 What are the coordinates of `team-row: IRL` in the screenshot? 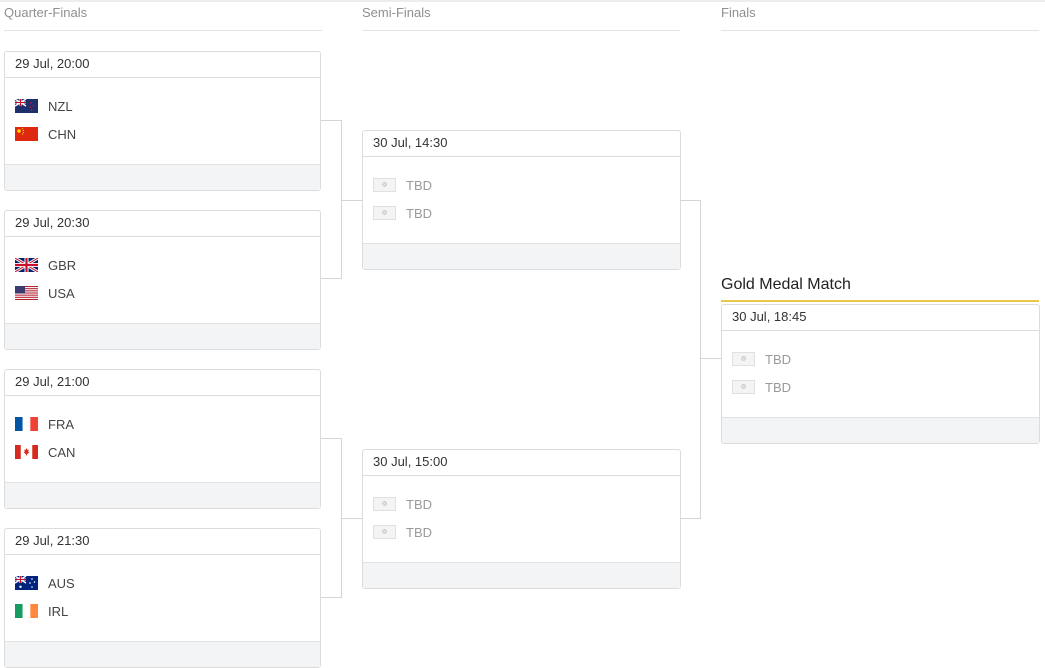 It's located at (41, 611).